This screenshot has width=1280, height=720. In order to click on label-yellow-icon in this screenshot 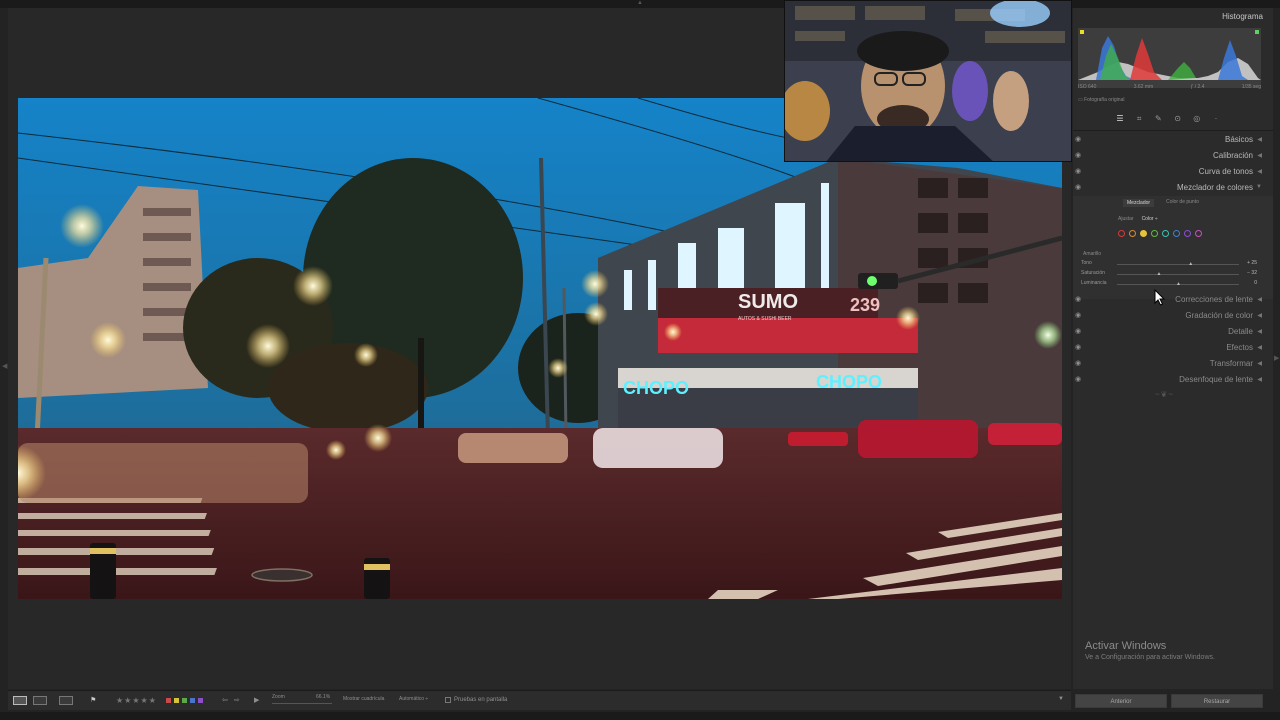, I will do `click(176, 700)`.